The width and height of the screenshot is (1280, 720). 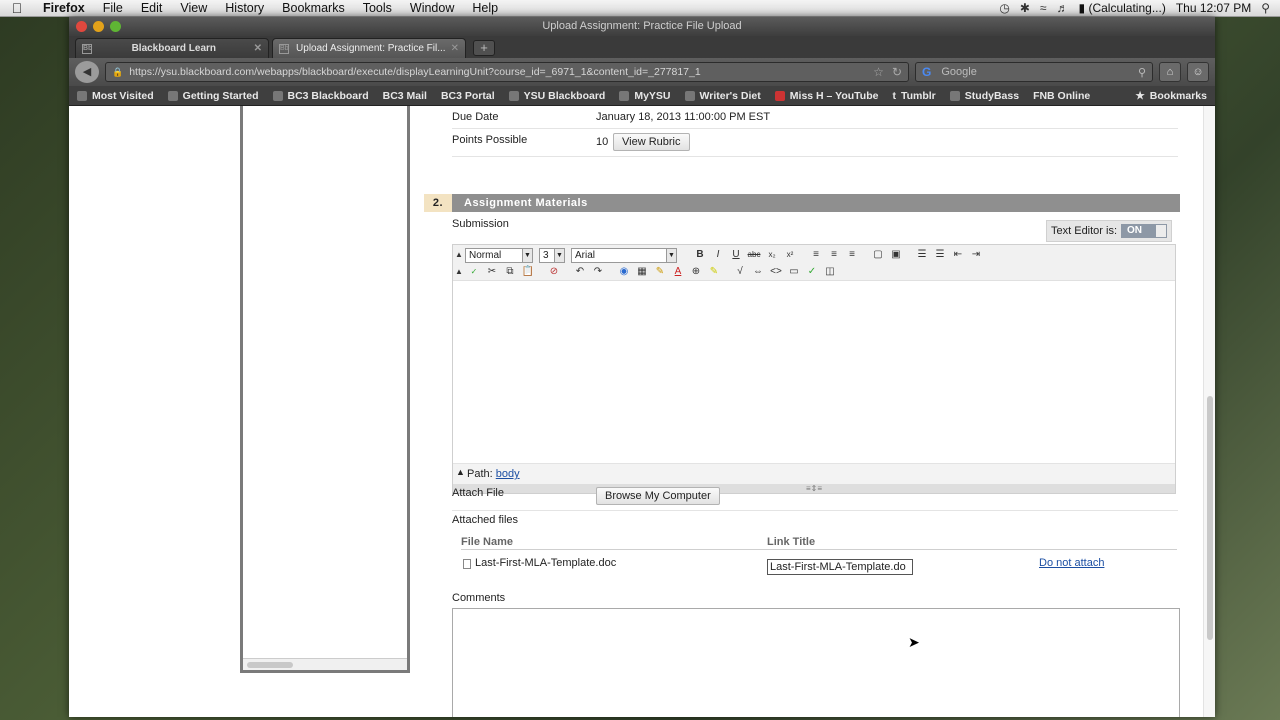 What do you see at coordinates (926, 72) in the screenshot?
I see `google-engine-icon: G` at bounding box center [926, 72].